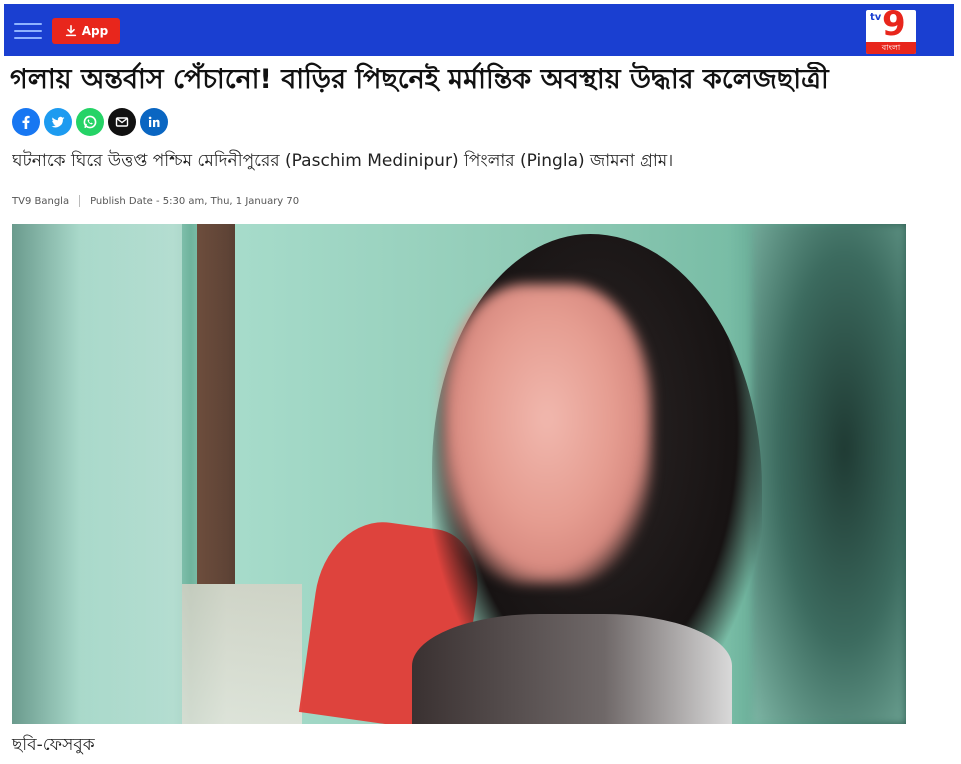  I want to click on whatsapp-icon, so click(90, 122).